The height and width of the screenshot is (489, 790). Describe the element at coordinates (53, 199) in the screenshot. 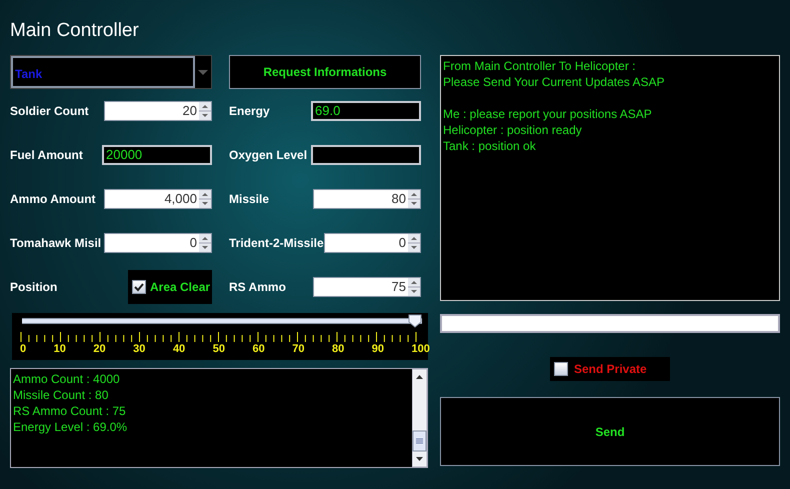

I see `field-label: Ammo Amount` at that location.